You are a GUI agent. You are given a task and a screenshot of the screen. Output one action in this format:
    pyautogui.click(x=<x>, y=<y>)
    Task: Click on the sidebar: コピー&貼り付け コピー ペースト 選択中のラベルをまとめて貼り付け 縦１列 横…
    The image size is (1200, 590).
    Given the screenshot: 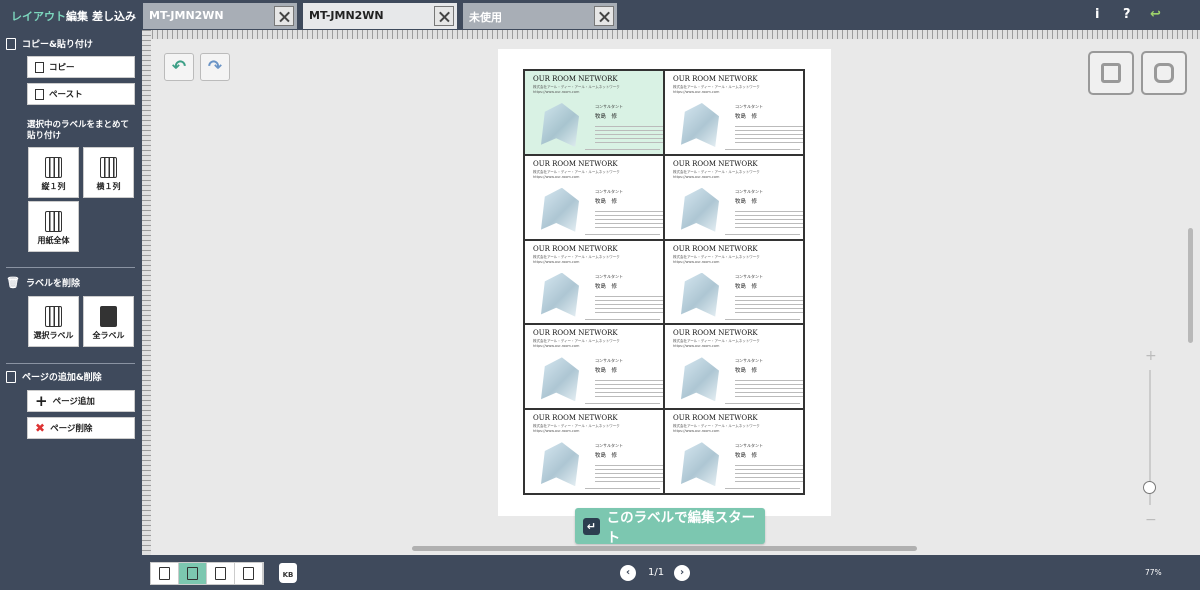 What is the action you would take?
    pyautogui.click(x=71, y=310)
    